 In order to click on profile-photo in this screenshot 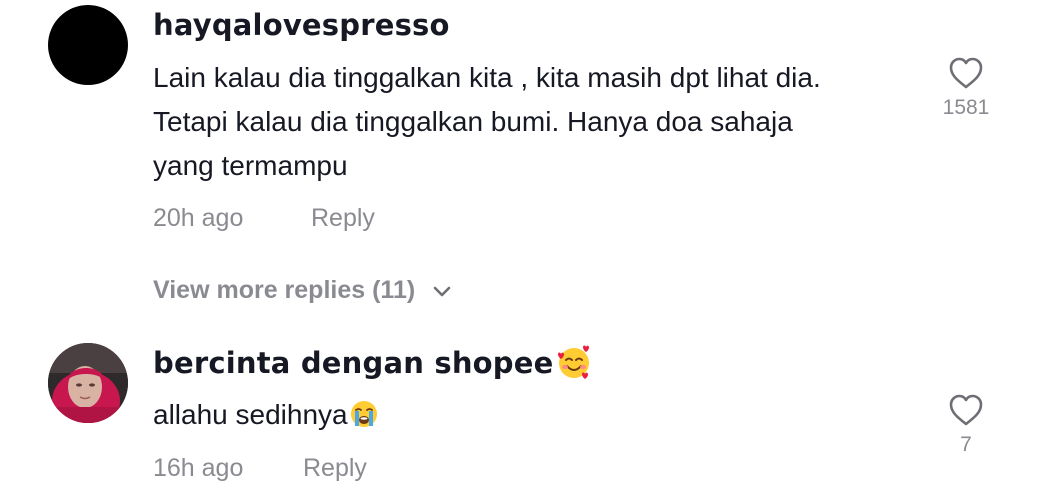, I will do `click(88, 383)`.